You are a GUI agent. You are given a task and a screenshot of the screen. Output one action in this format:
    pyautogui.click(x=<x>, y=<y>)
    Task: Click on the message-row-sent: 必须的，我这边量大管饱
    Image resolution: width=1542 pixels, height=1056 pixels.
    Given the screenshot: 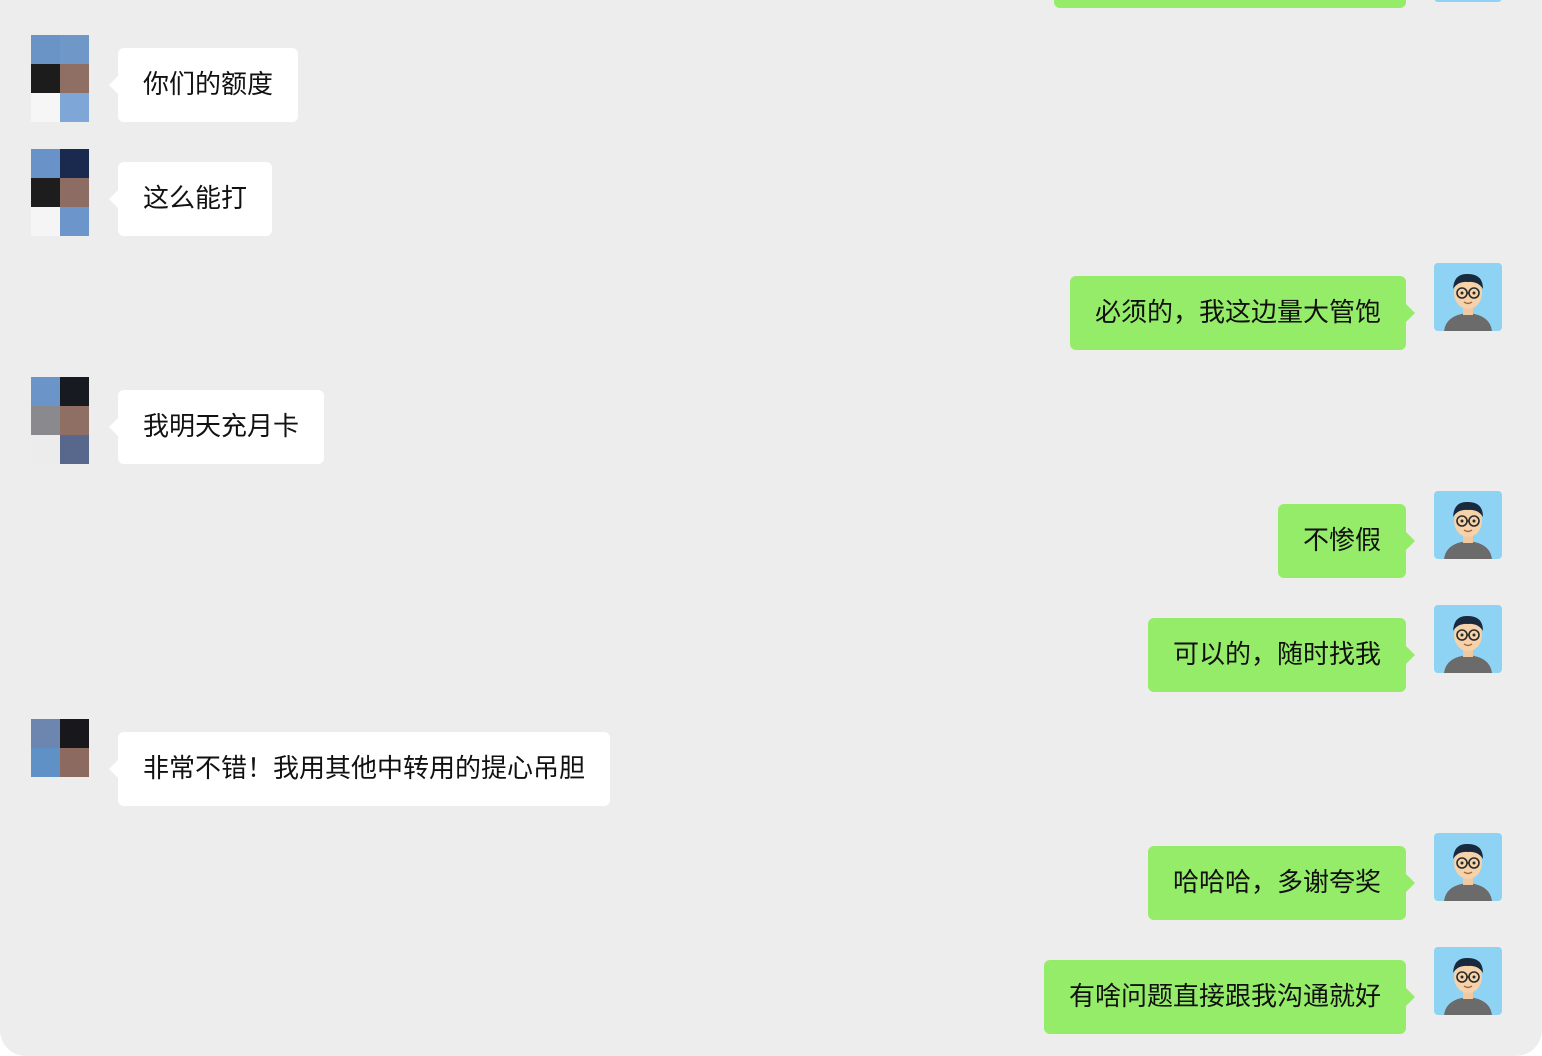 What is the action you would take?
    pyautogui.click(x=771, y=308)
    